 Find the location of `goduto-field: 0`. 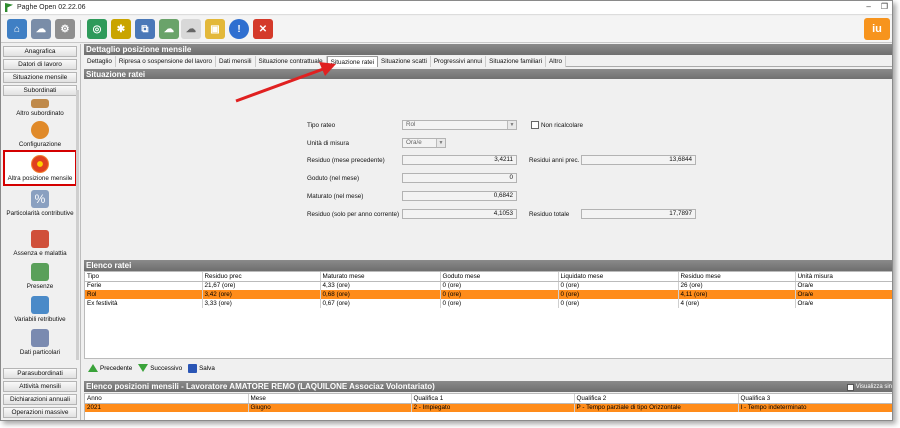

goduto-field: 0 is located at coordinates (459, 178).